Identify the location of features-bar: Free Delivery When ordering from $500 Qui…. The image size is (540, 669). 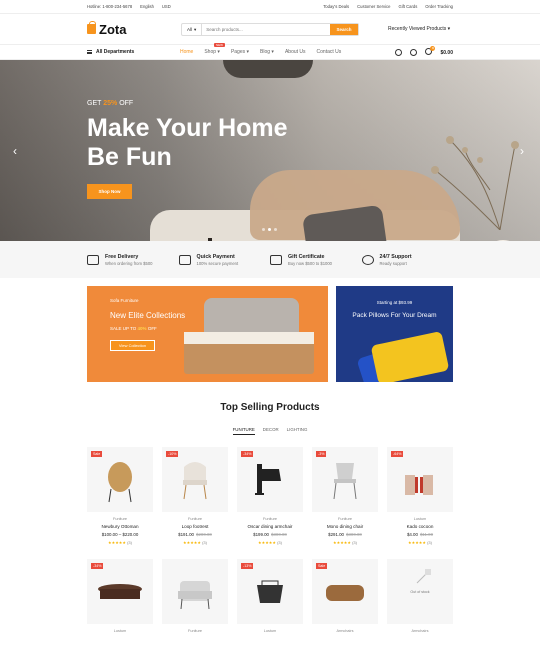
(270, 259).